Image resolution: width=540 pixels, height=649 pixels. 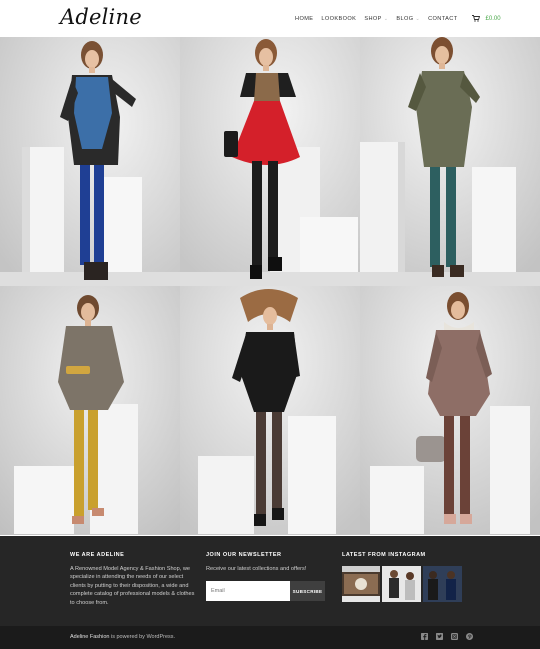 I want to click on bottom-bar: Adeline Fashion is powered by WordPress., so click(x=270, y=637).